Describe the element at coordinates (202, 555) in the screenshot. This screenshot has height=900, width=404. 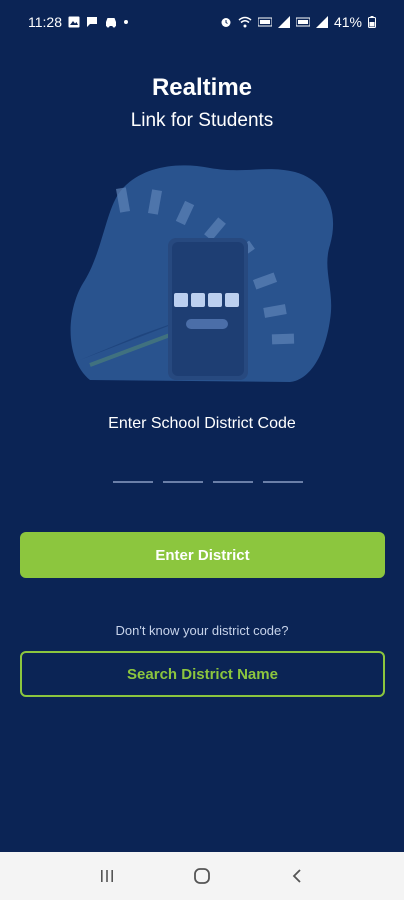
I see `enter-district-button: Enter District` at that location.